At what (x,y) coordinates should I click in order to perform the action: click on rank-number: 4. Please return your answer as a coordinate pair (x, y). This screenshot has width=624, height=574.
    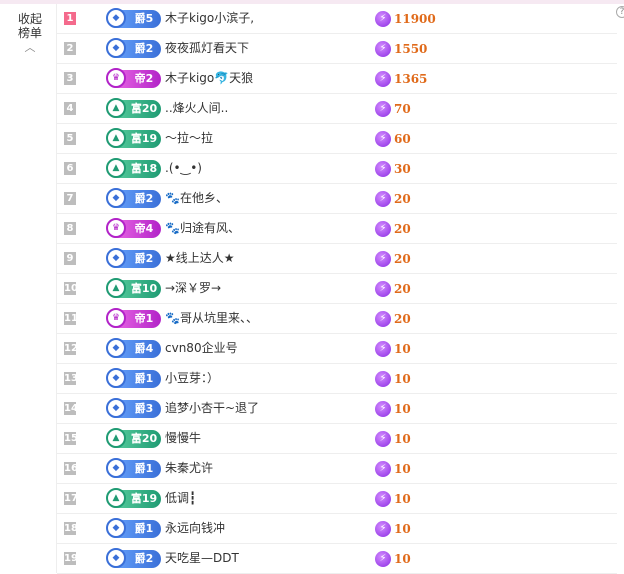
    Looking at the image, I should click on (70, 108).